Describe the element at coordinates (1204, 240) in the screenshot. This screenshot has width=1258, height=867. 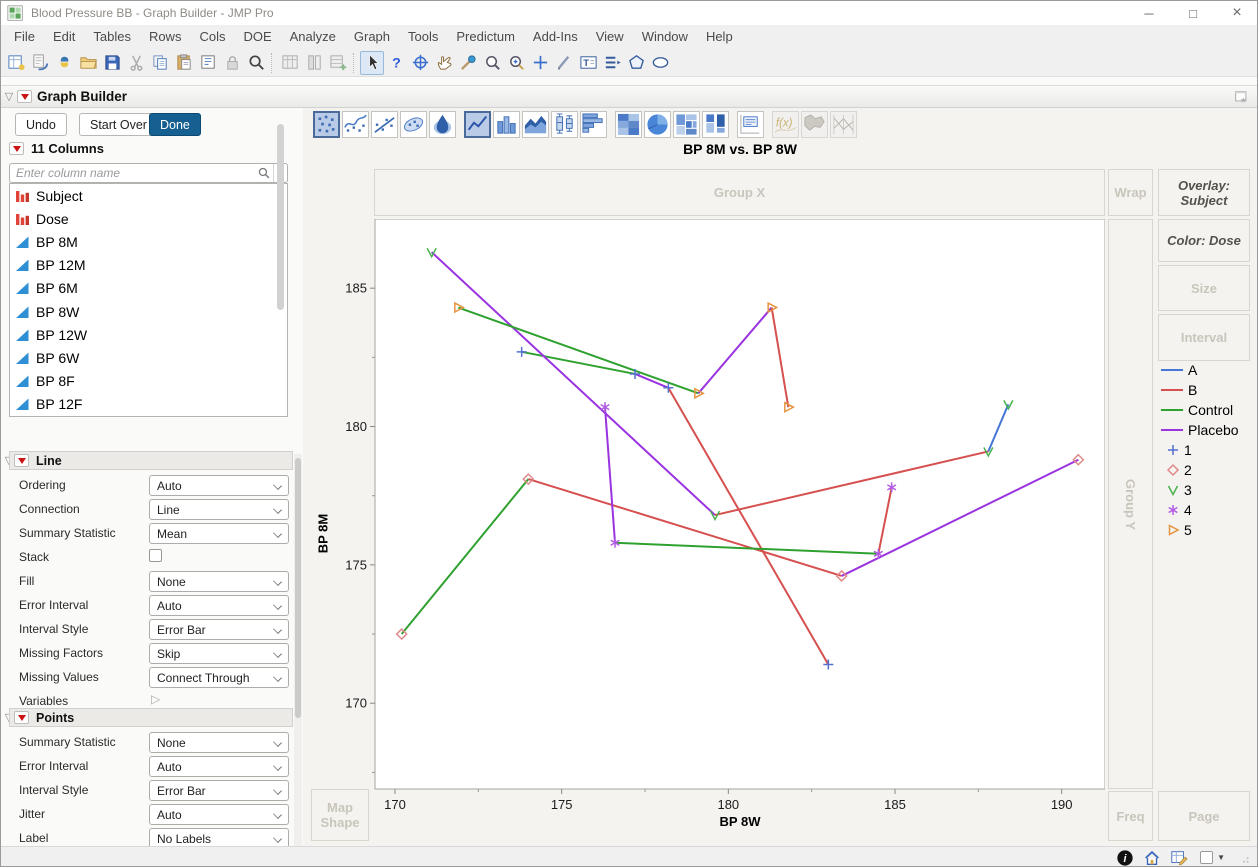
I see `drop-zone-color: Color: Dose` at that location.